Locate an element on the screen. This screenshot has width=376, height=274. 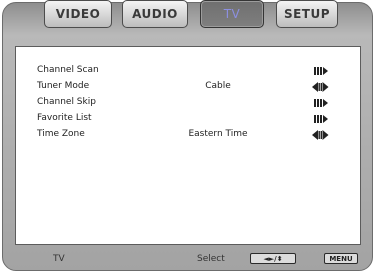
menu-item-value: Cable is located at coordinates (218, 86).